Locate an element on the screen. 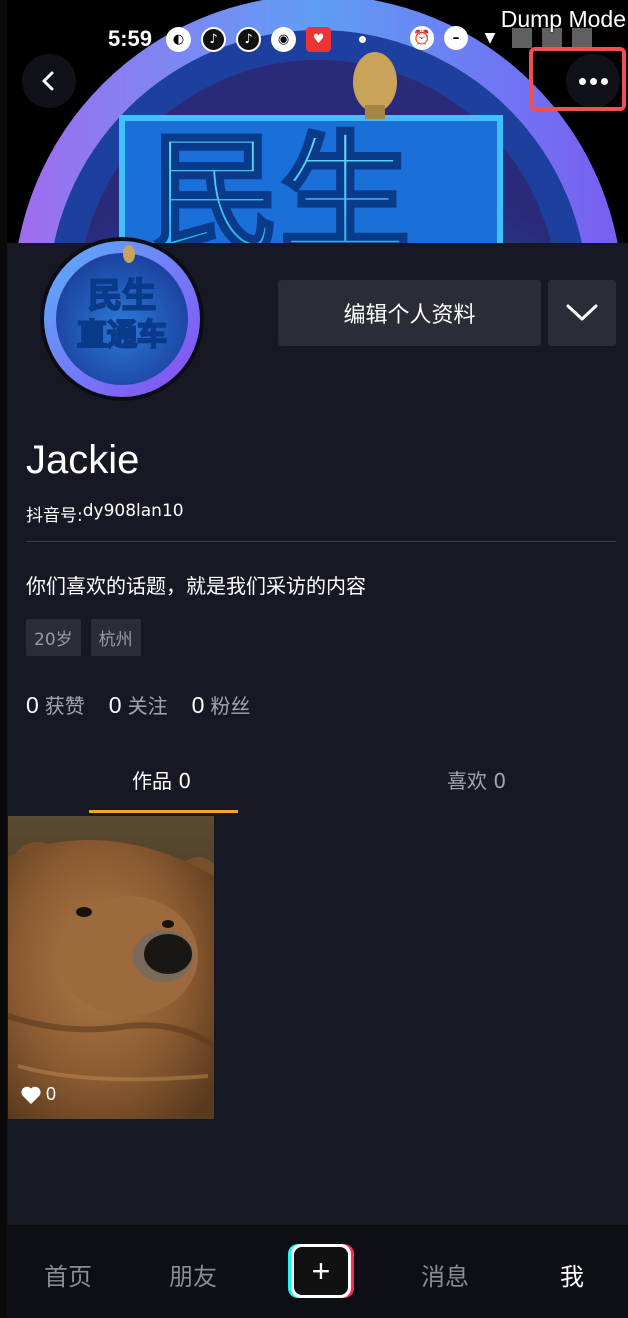  followers-stat: 0 粉丝 is located at coordinates (221, 704).